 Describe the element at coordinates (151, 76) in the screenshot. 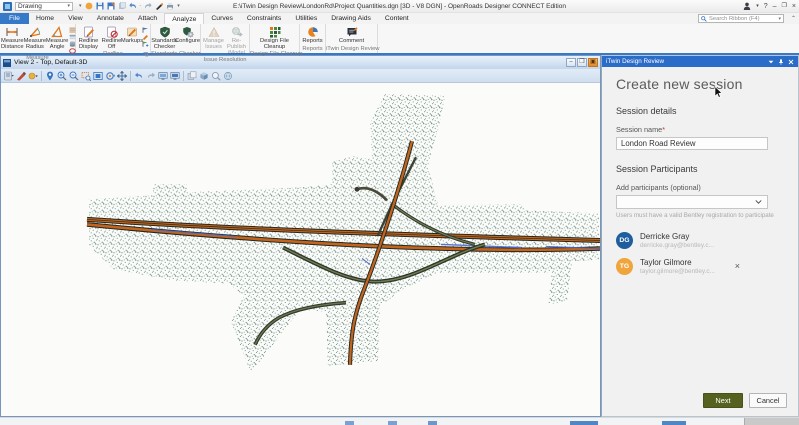

I see `view-rotate-right-icon` at that location.